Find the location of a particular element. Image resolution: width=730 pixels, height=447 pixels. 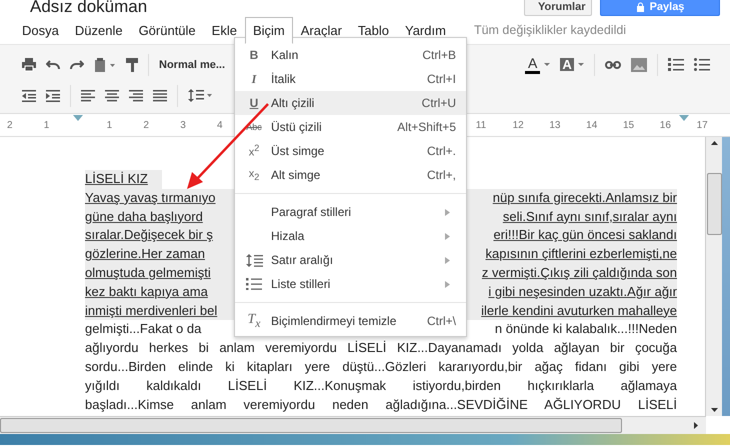

format-menu-item: T$_{x}$ Biçimlendirmeyi temizle Ctrl+\ is located at coordinates (350, 321).